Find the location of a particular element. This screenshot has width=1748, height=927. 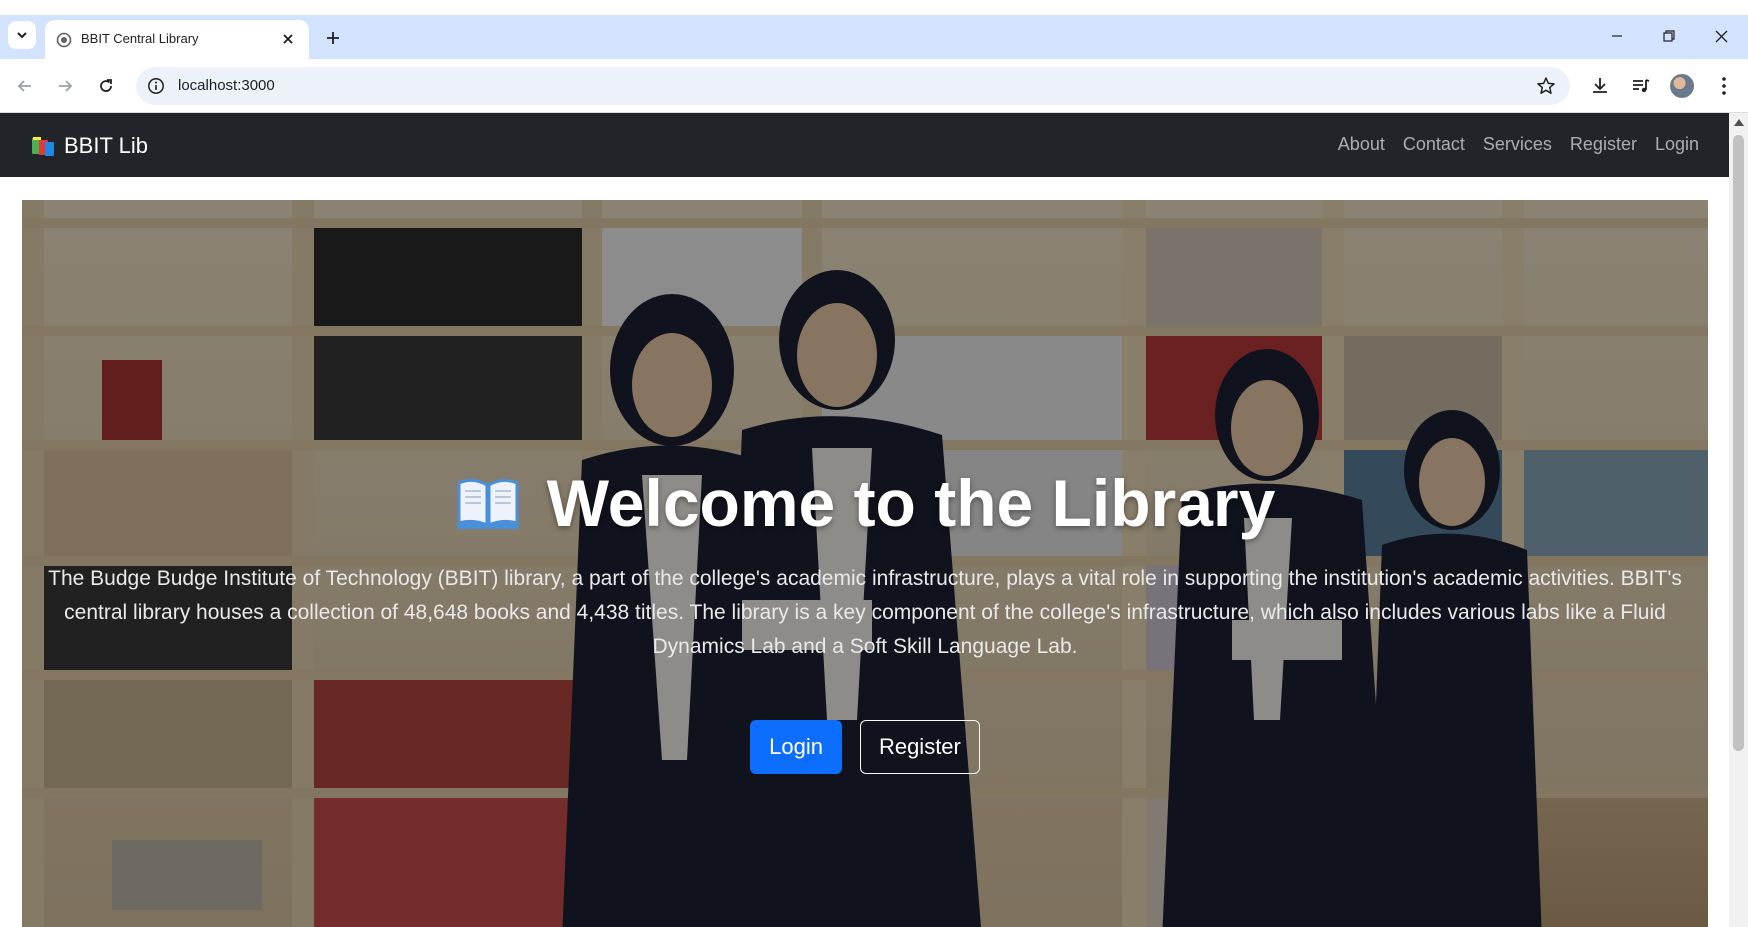

nav-link-services: Services is located at coordinates (1517, 144).